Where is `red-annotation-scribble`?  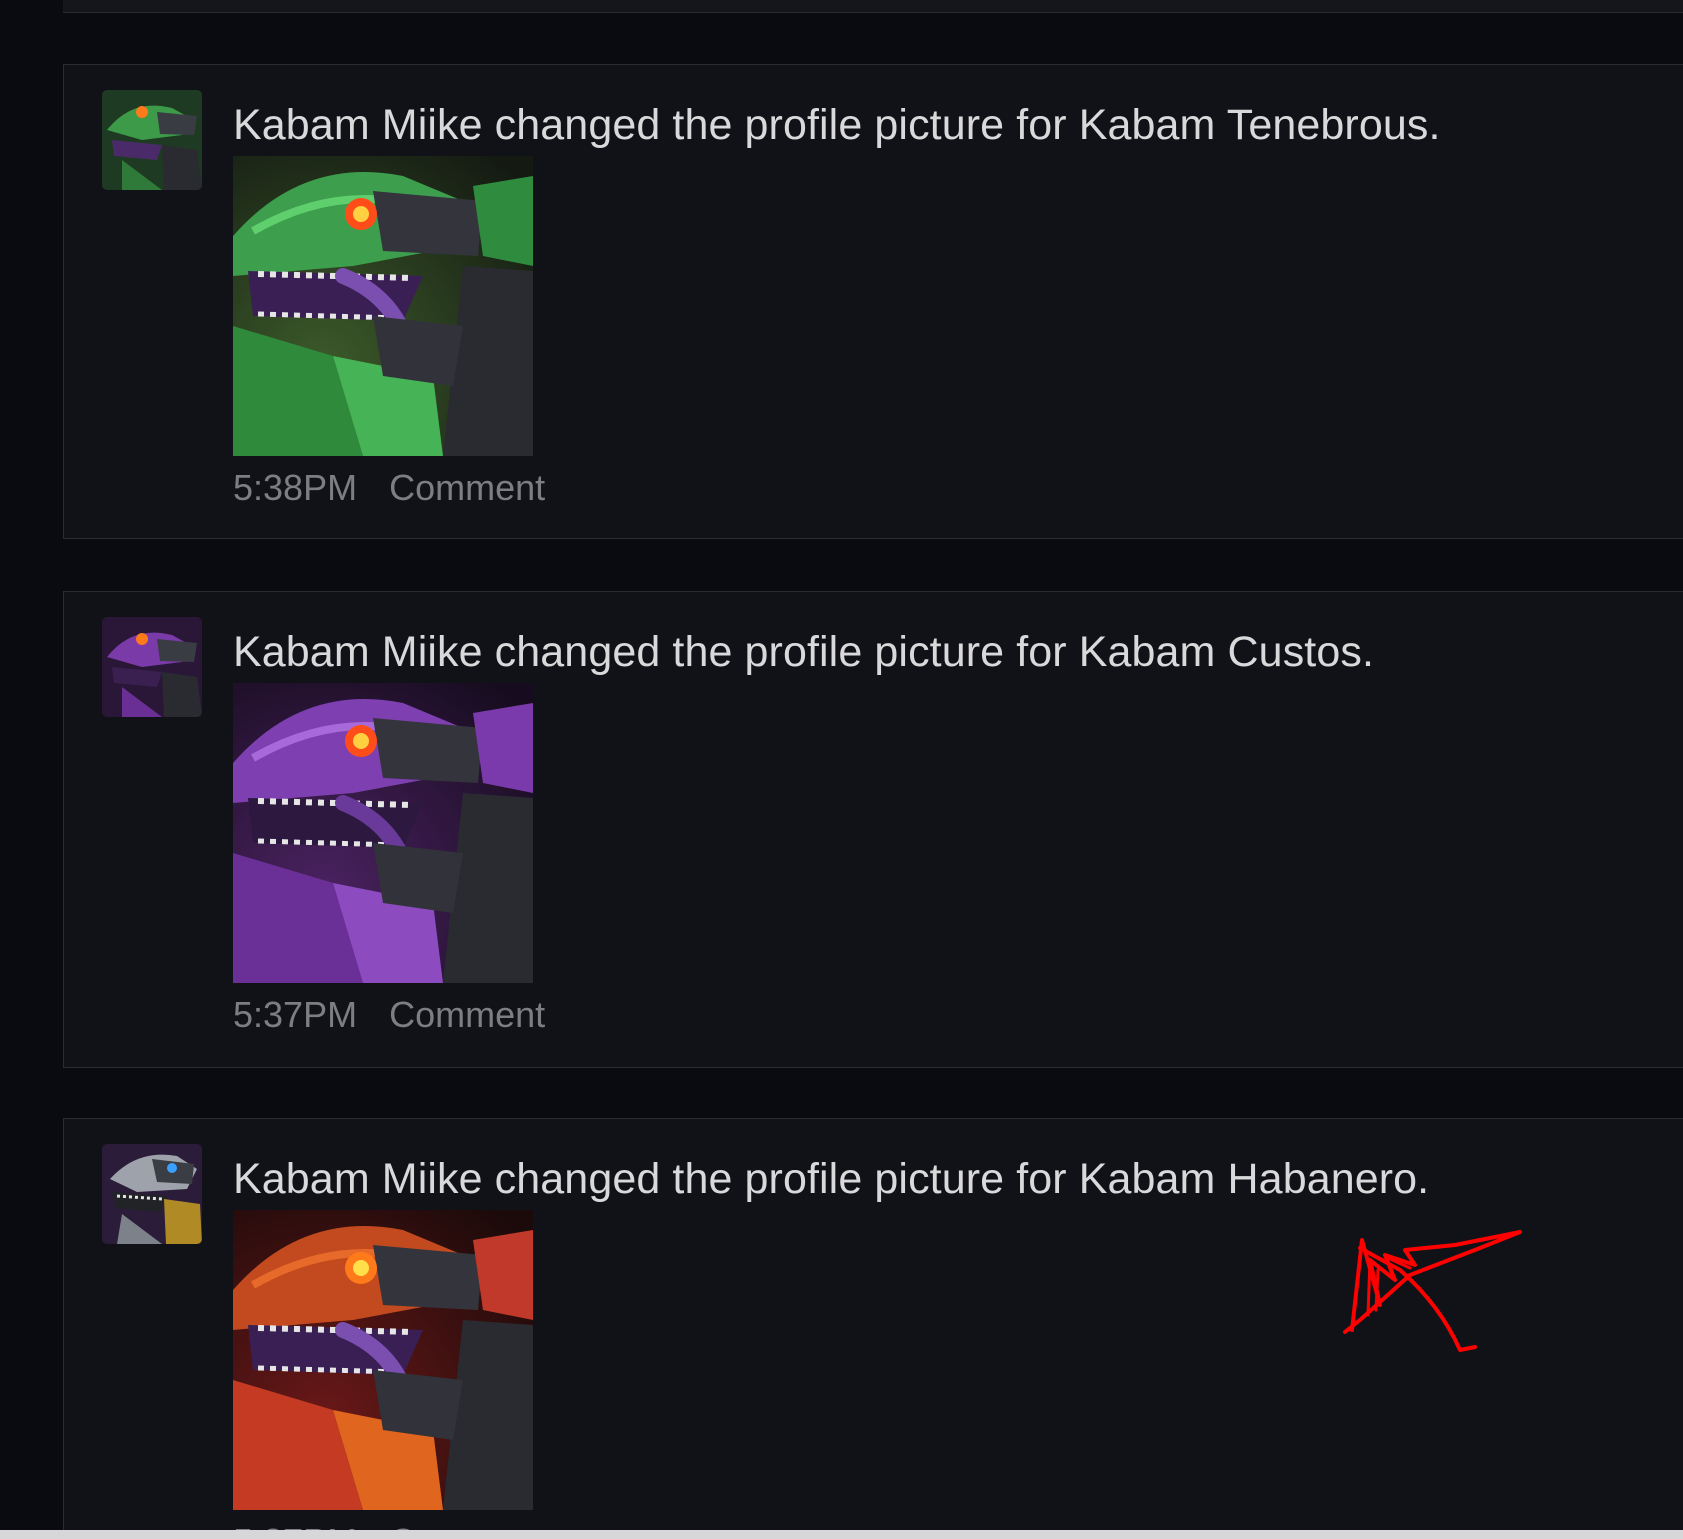
red-annotation-scribble is located at coordinates (1432, 1291).